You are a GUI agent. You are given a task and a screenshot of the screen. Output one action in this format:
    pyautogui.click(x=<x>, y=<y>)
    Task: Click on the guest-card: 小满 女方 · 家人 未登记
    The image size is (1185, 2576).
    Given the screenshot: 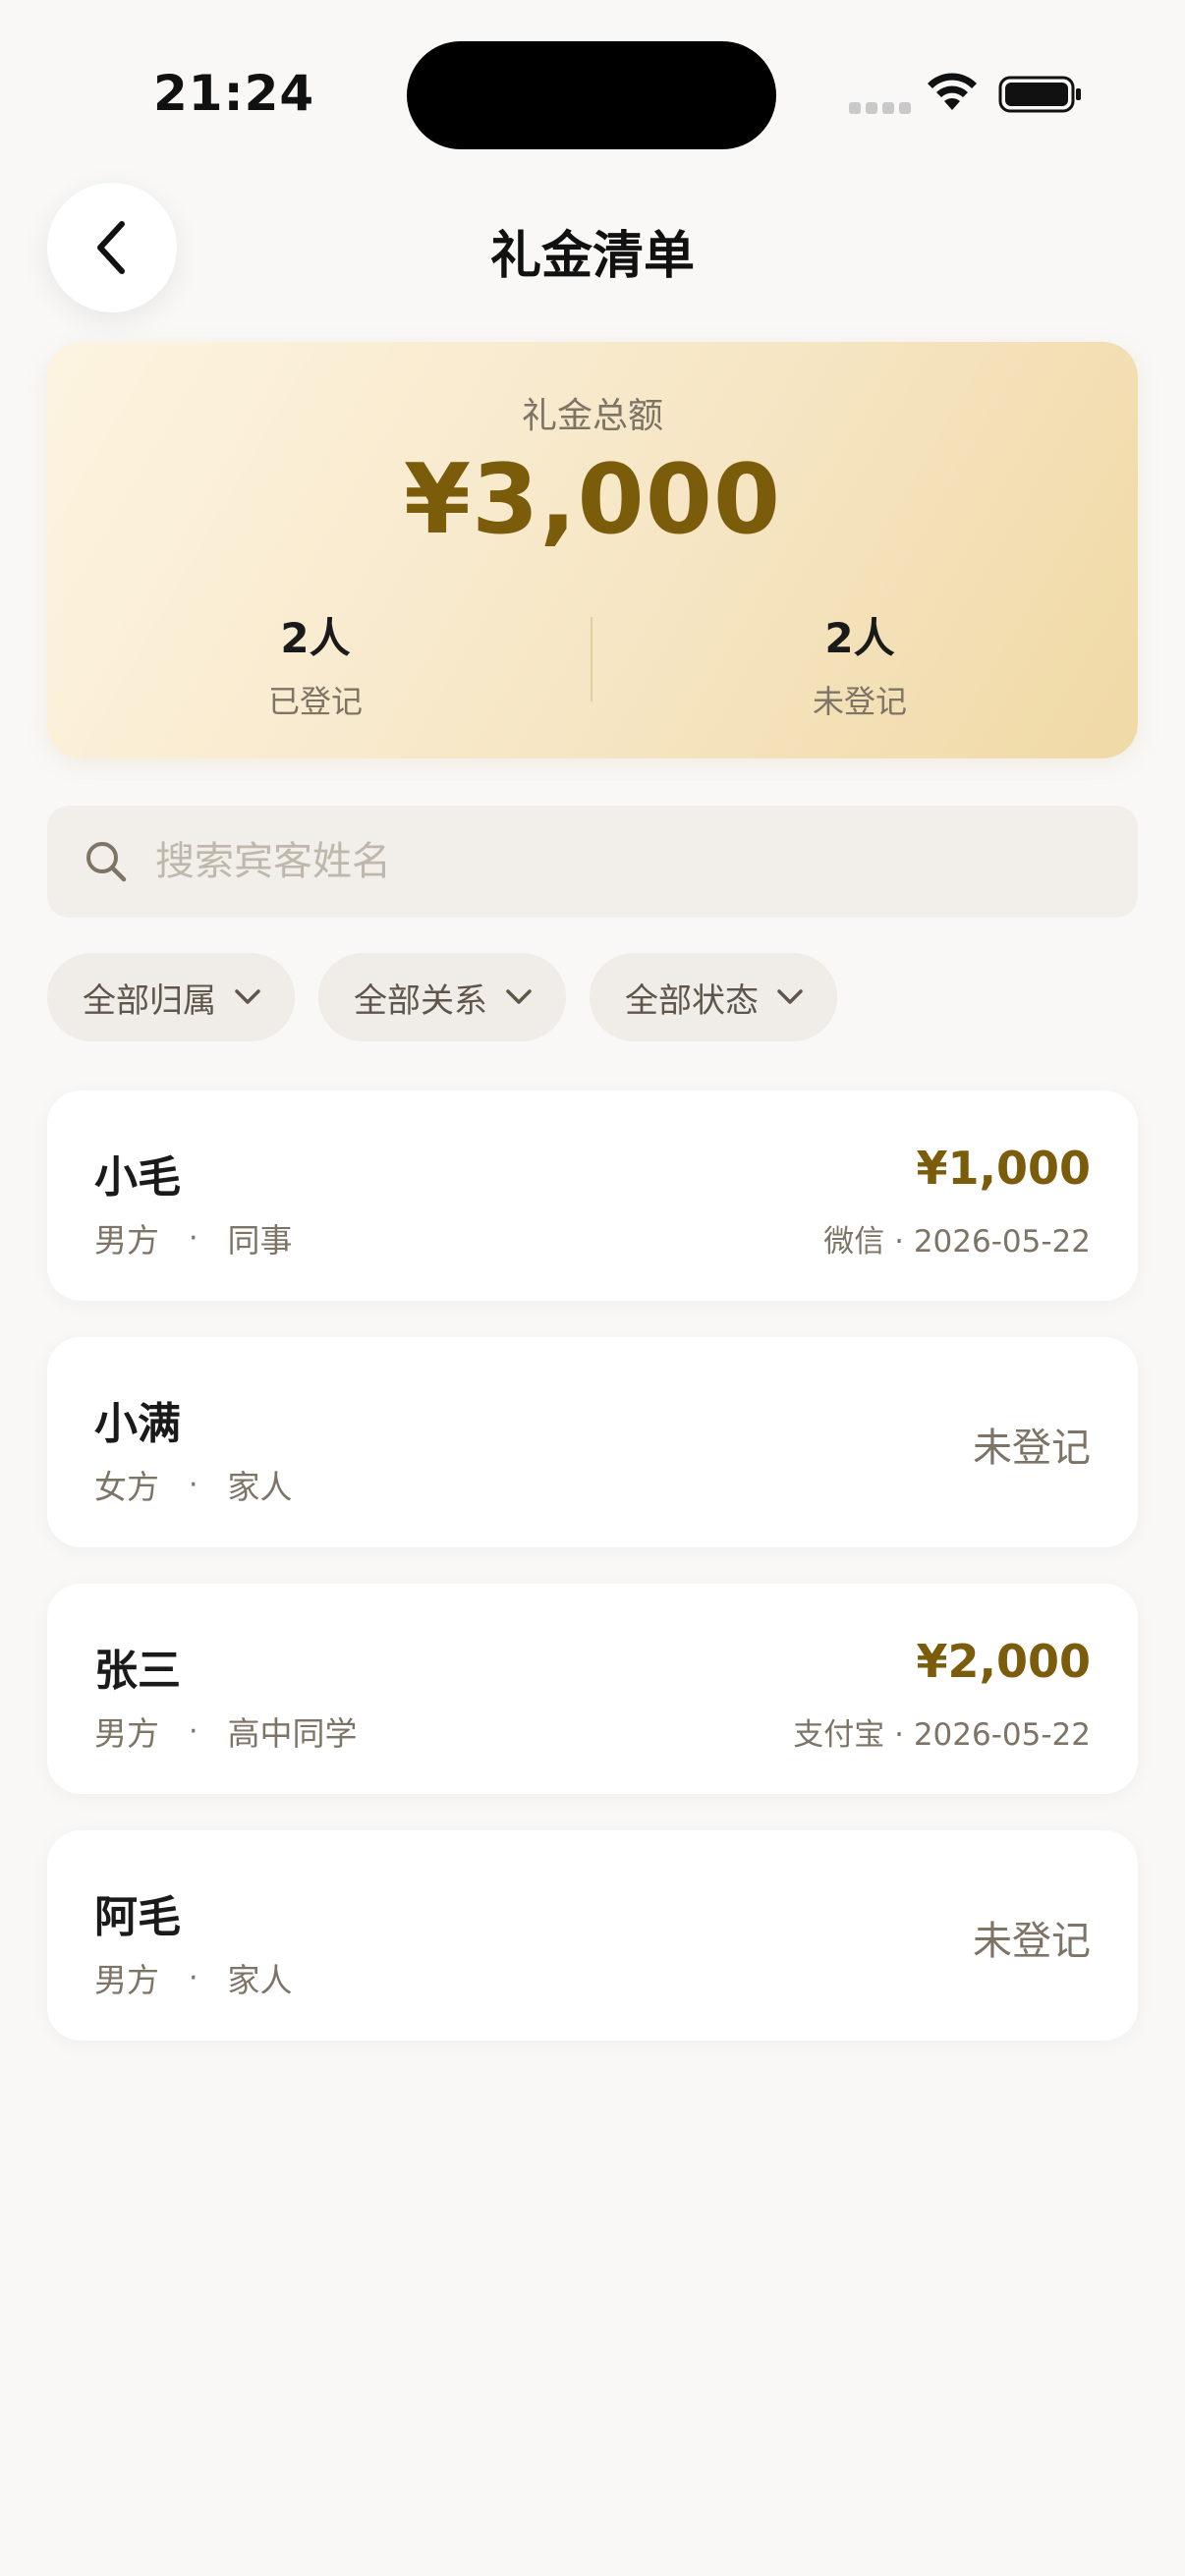 What is the action you would take?
    pyautogui.click(x=592, y=1442)
    